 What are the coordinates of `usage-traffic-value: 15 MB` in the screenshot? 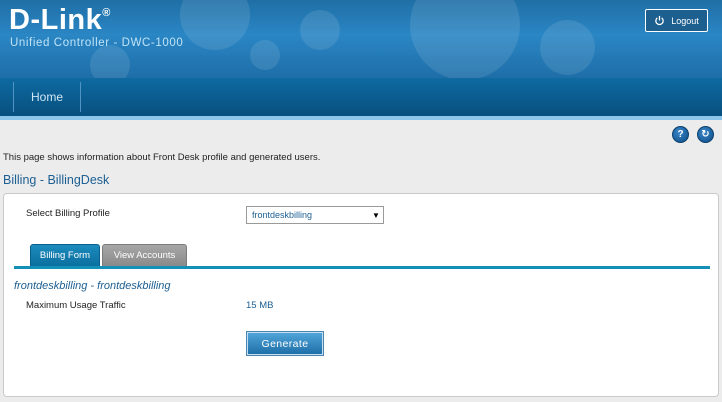 It's located at (260, 305).